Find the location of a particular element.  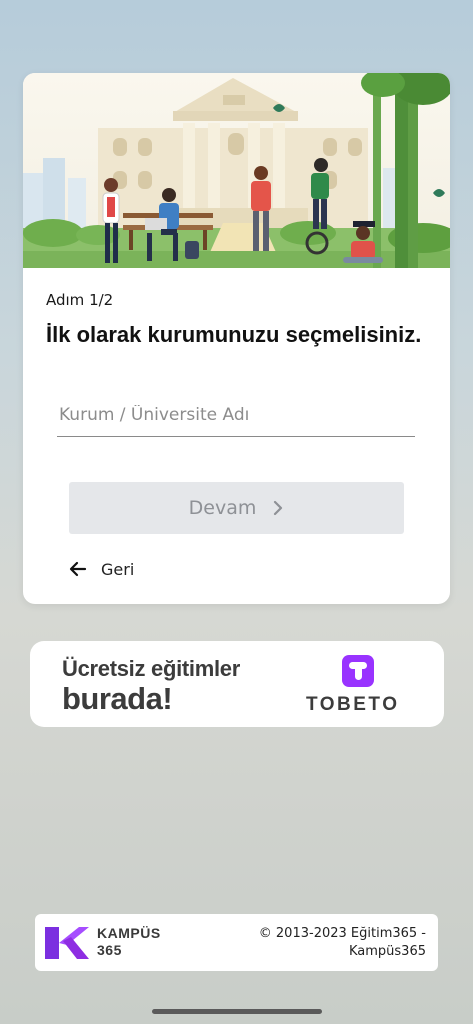

arrow-left-icon is located at coordinates (78, 569).